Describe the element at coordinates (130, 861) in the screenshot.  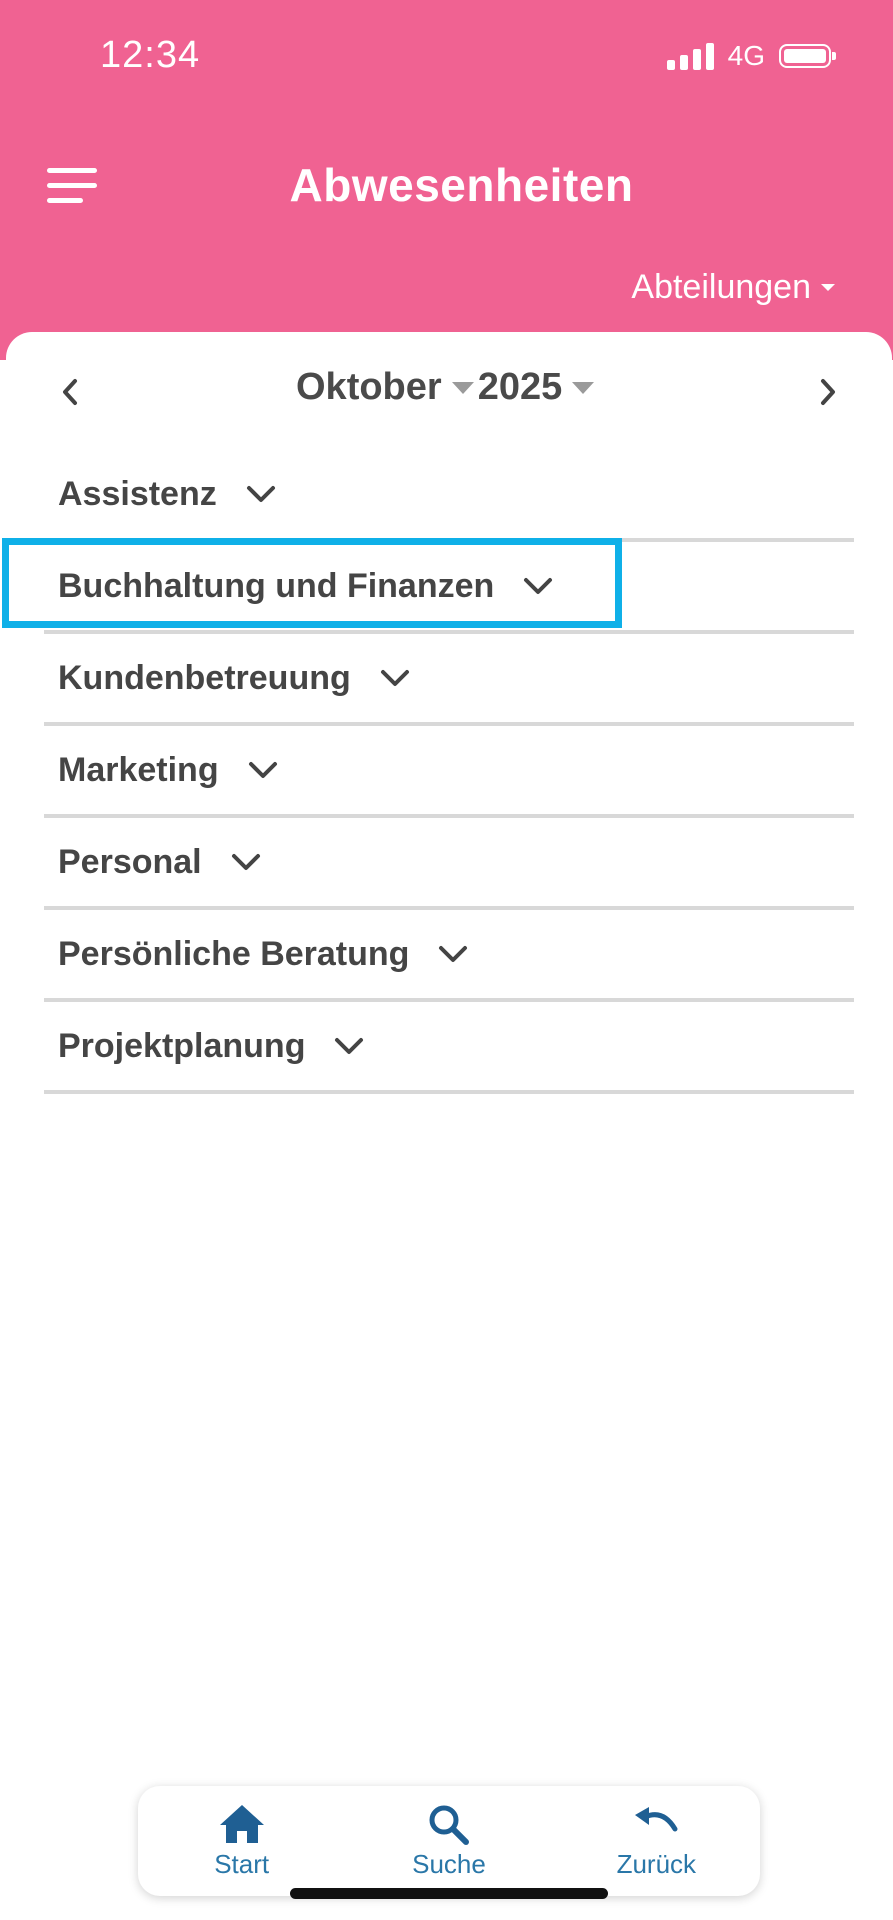
I see `department-label: Personal` at that location.